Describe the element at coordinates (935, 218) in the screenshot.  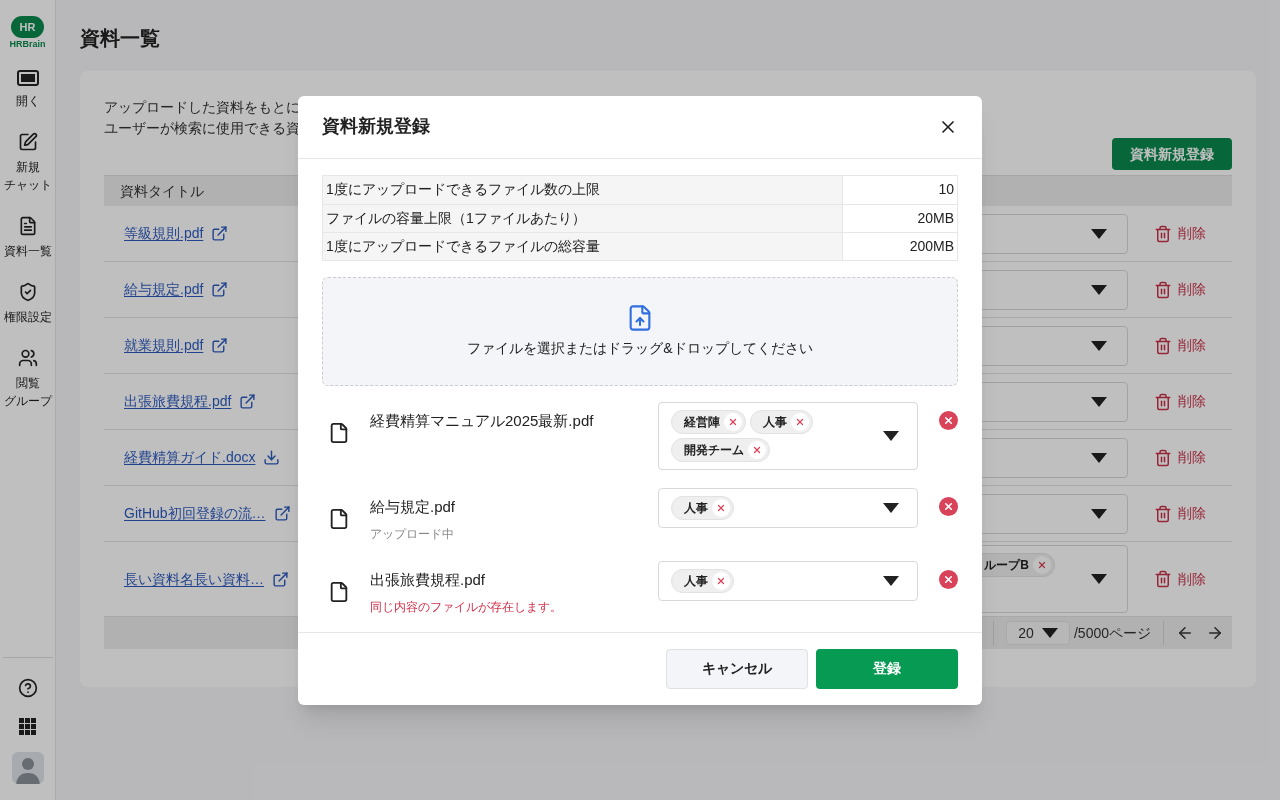
I see `limit-value: 20MB` at that location.